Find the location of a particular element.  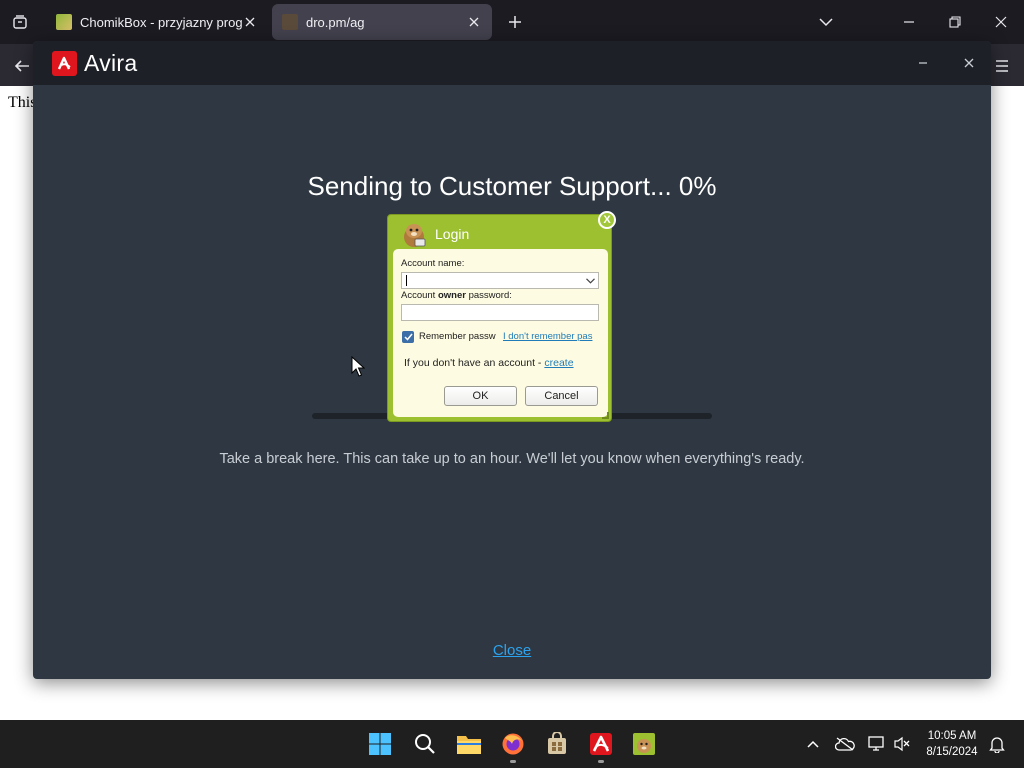

new-tab-icon is located at coordinates (515, 22).